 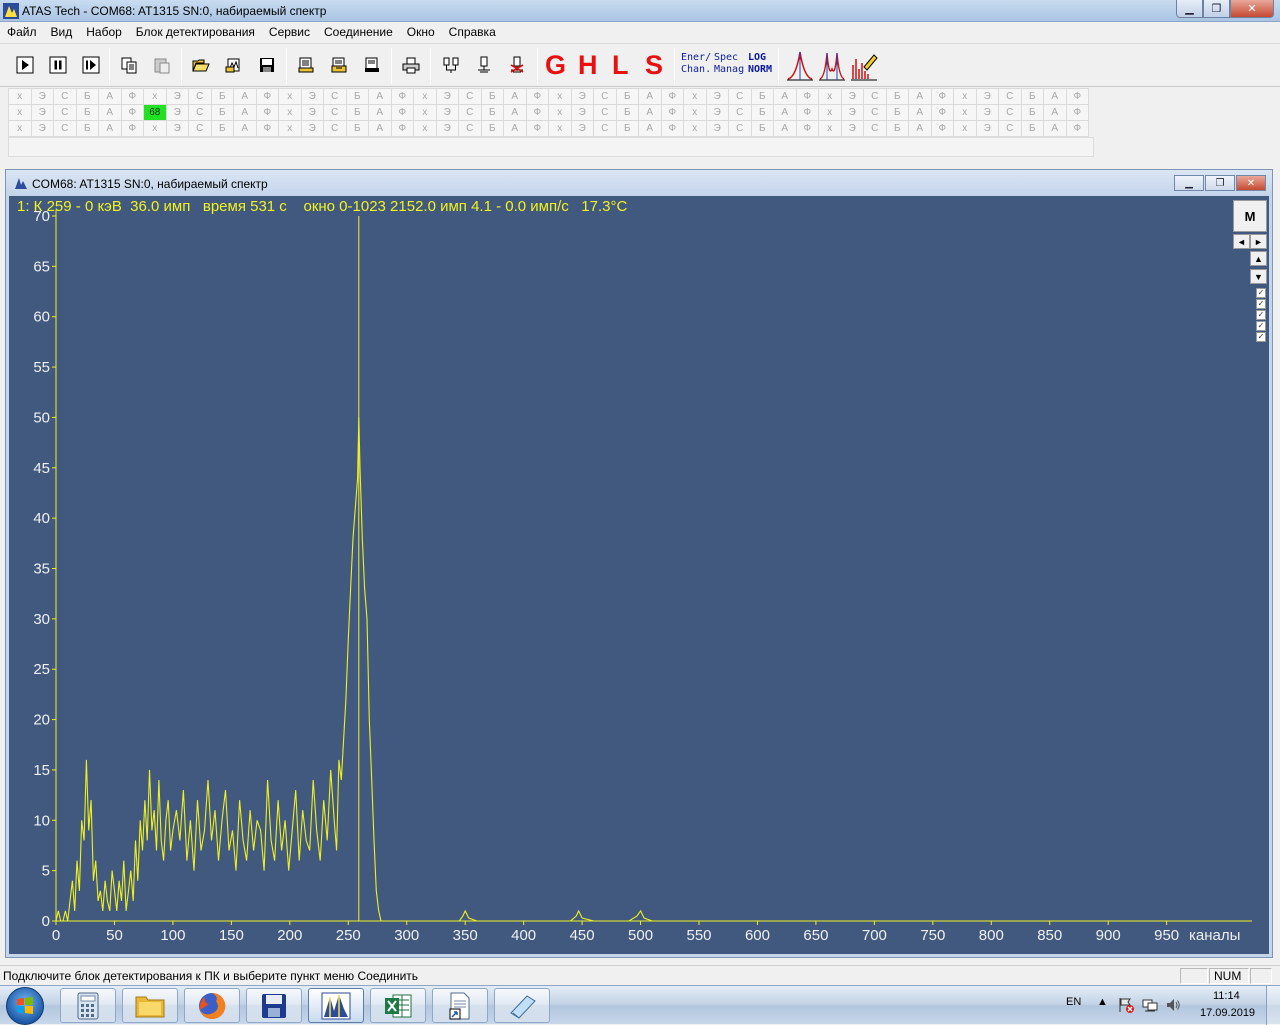 What do you see at coordinates (1251, 183) in the screenshot?
I see `spectrum-close-button: ✕` at bounding box center [1251, 183].